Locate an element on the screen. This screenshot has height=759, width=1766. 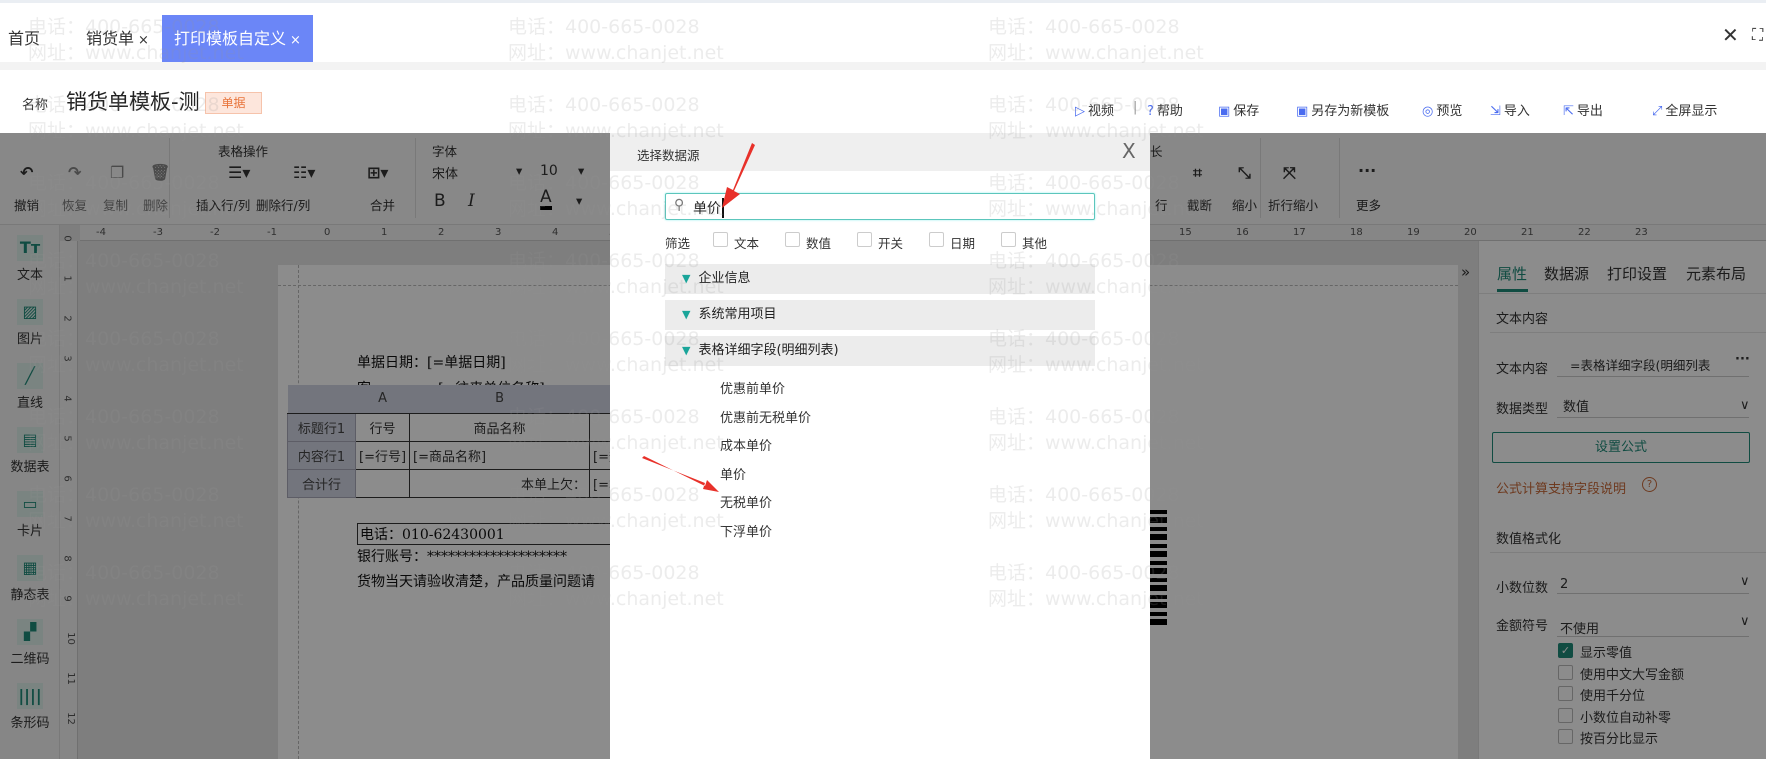
arrow-to-unit-price is located at coordinates (680, 474).